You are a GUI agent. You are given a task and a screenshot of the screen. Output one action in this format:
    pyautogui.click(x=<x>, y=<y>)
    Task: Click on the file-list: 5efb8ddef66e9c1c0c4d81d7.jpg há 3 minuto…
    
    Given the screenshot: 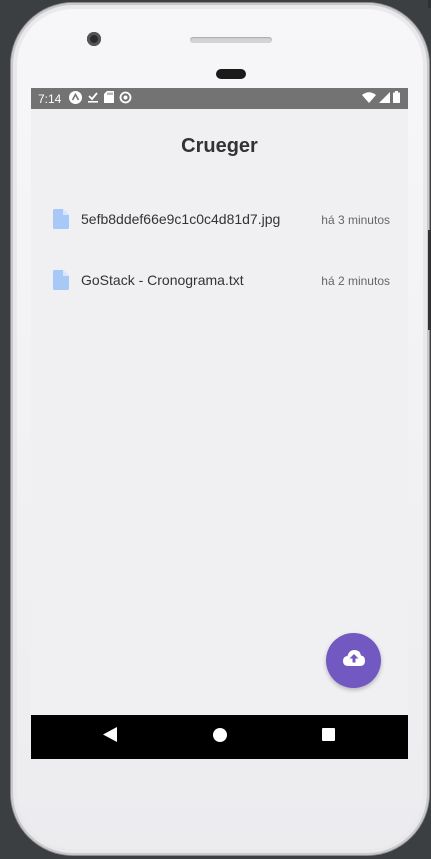 What is the action you would take?
    pyautogui.click(x=219, y=249)
    